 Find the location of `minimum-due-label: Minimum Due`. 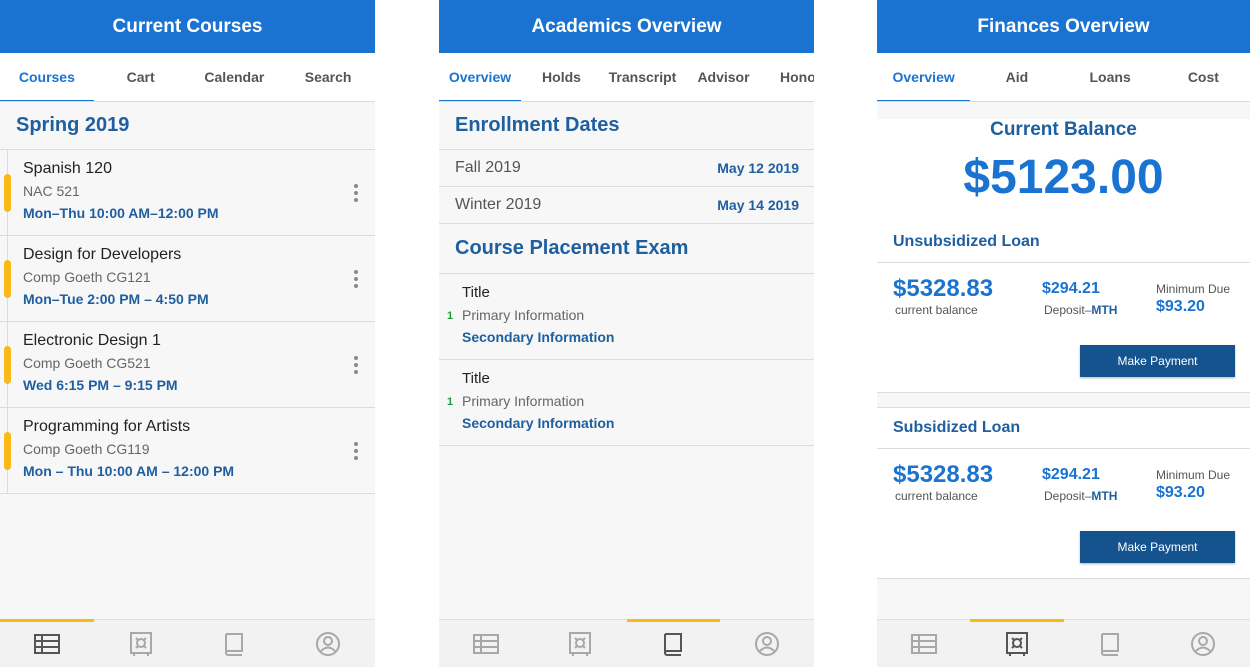

minimum-due-label: Minimum Due is located at coordinates (1193, 475).